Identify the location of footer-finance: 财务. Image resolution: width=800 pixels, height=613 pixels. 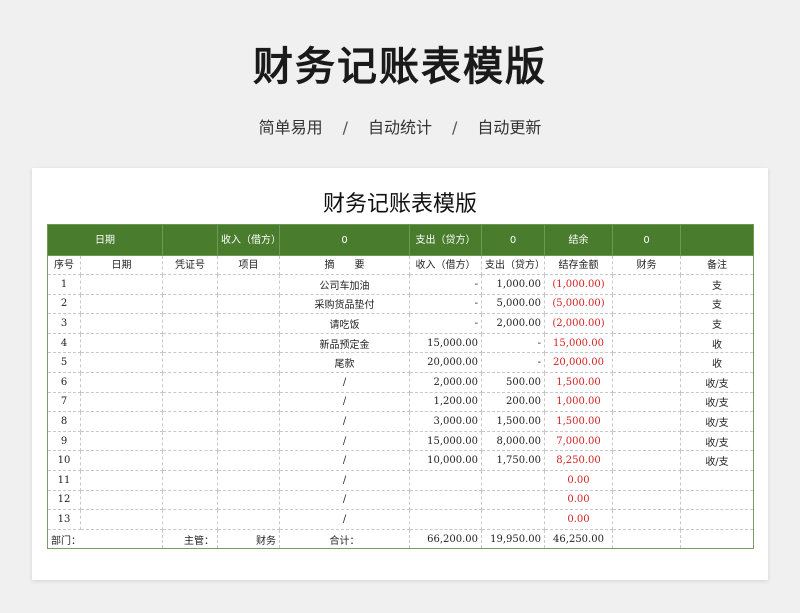
(248, 539).